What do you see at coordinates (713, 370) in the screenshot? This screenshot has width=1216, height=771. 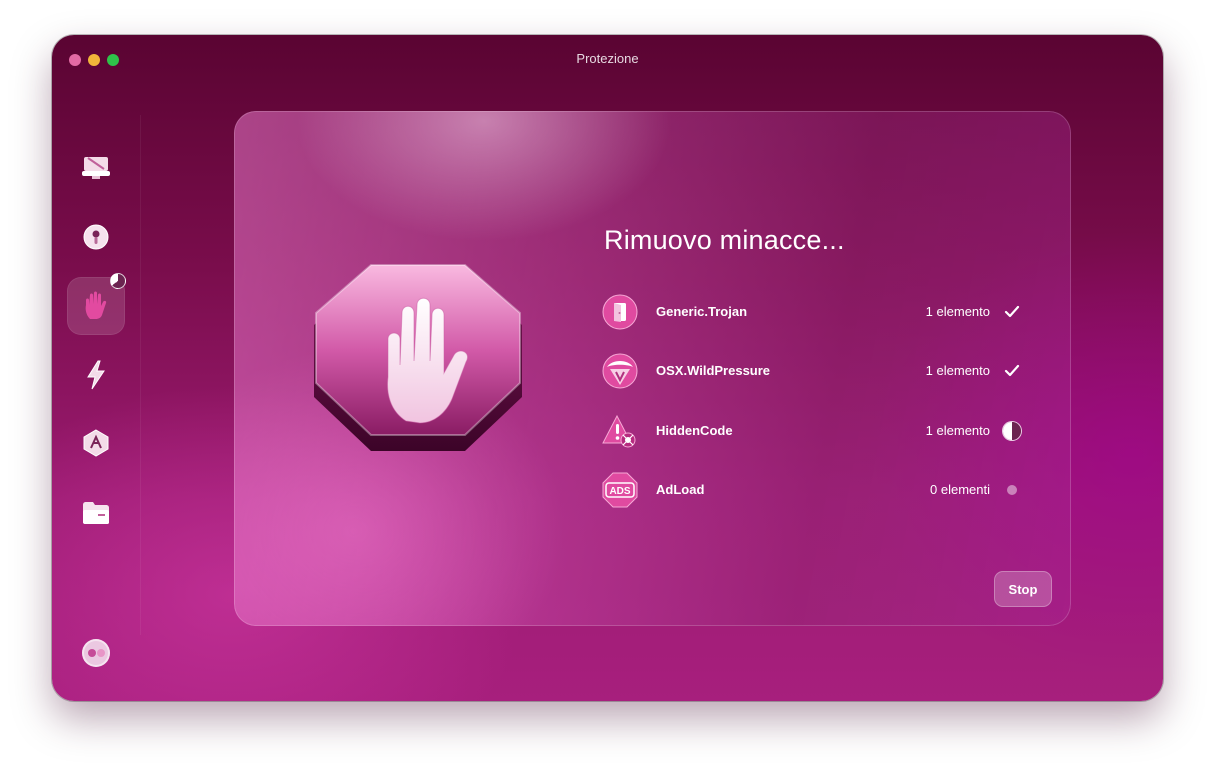 I see `threat-name: OSX.WildPressure` at bounding box center [713, 370].